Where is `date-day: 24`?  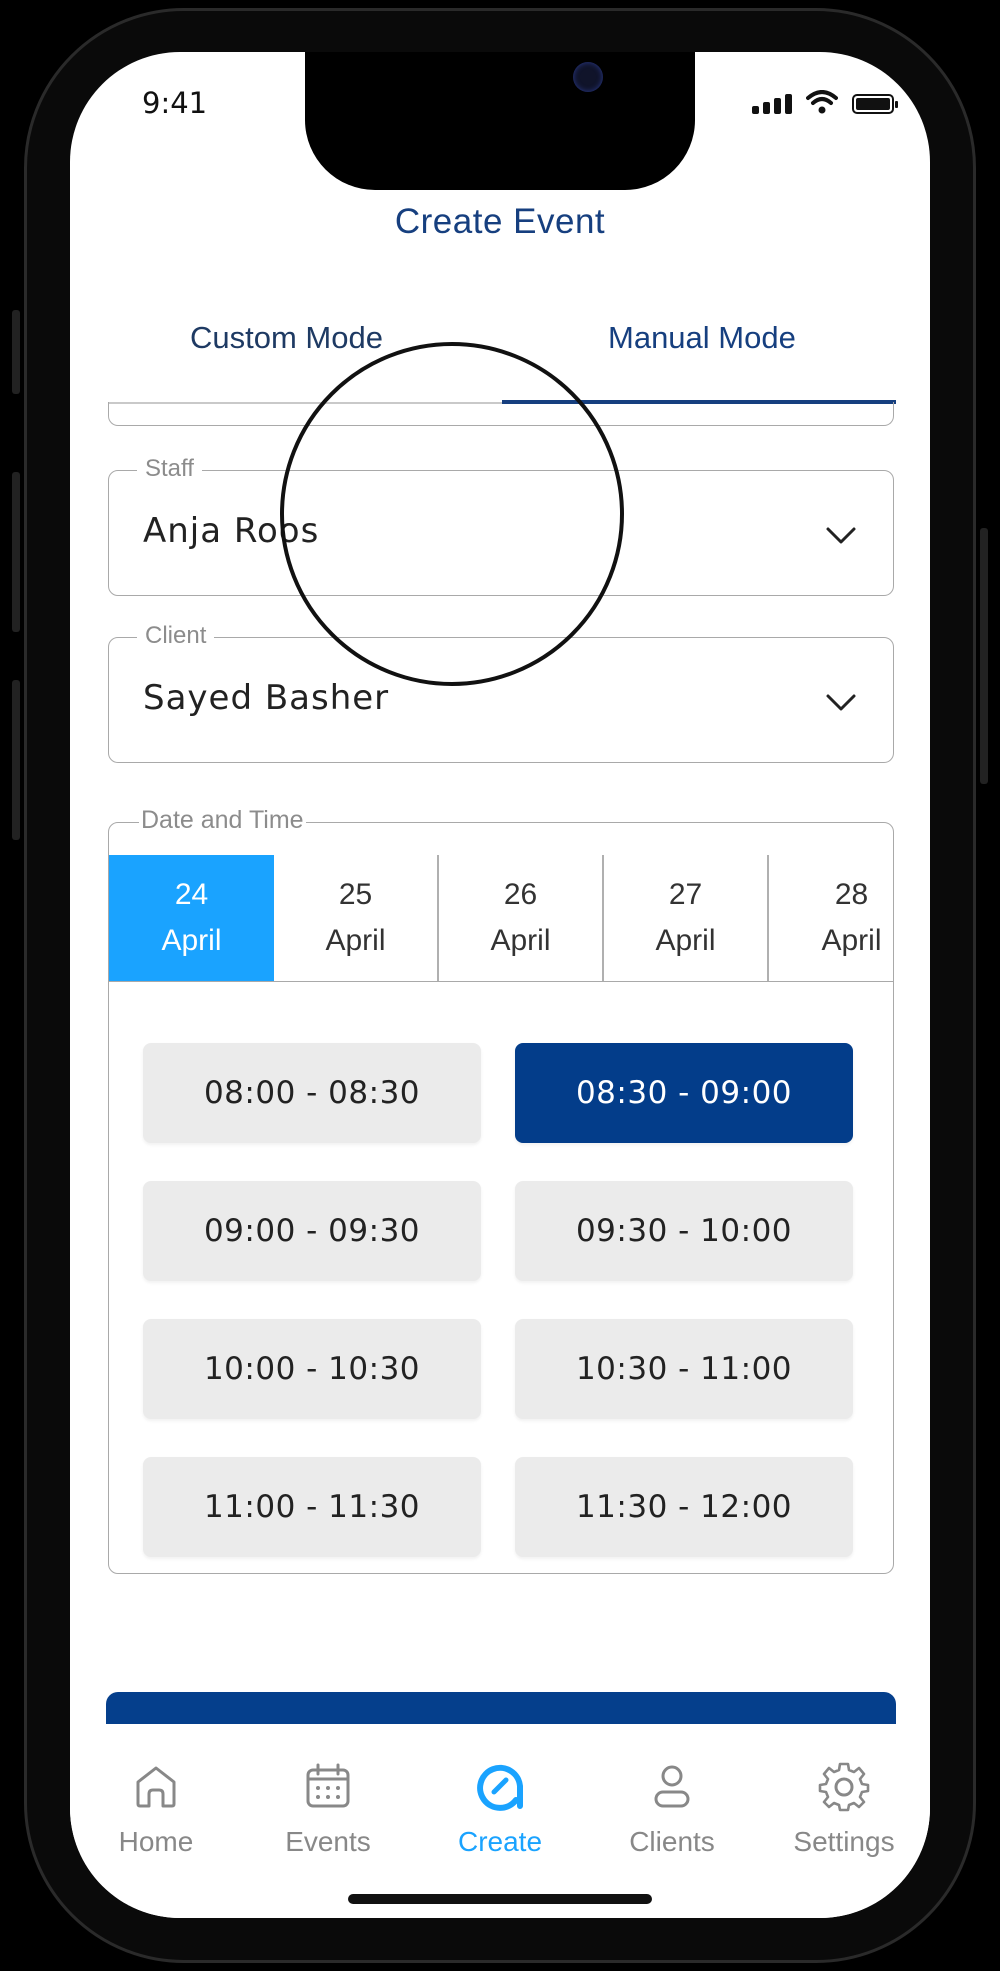
date-day: 24 is located at coordinates (191, 894).